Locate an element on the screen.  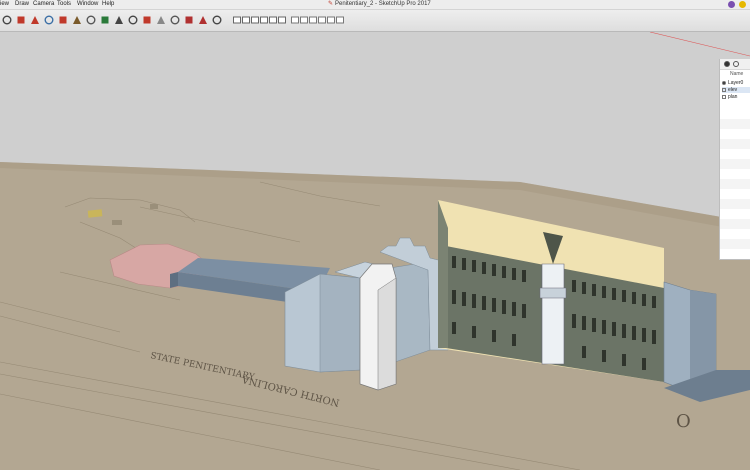
push-pull-icon is located at coordinates (49, 20).